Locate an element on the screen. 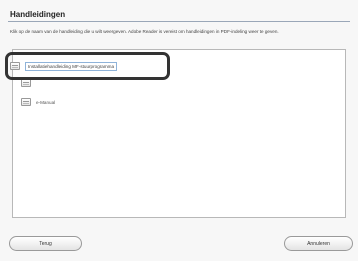 The width and height of the screenshot is (358, 261). manual-label: Installatiehandleiding MF-stuurprogramma is located at coordinates (71, 66).